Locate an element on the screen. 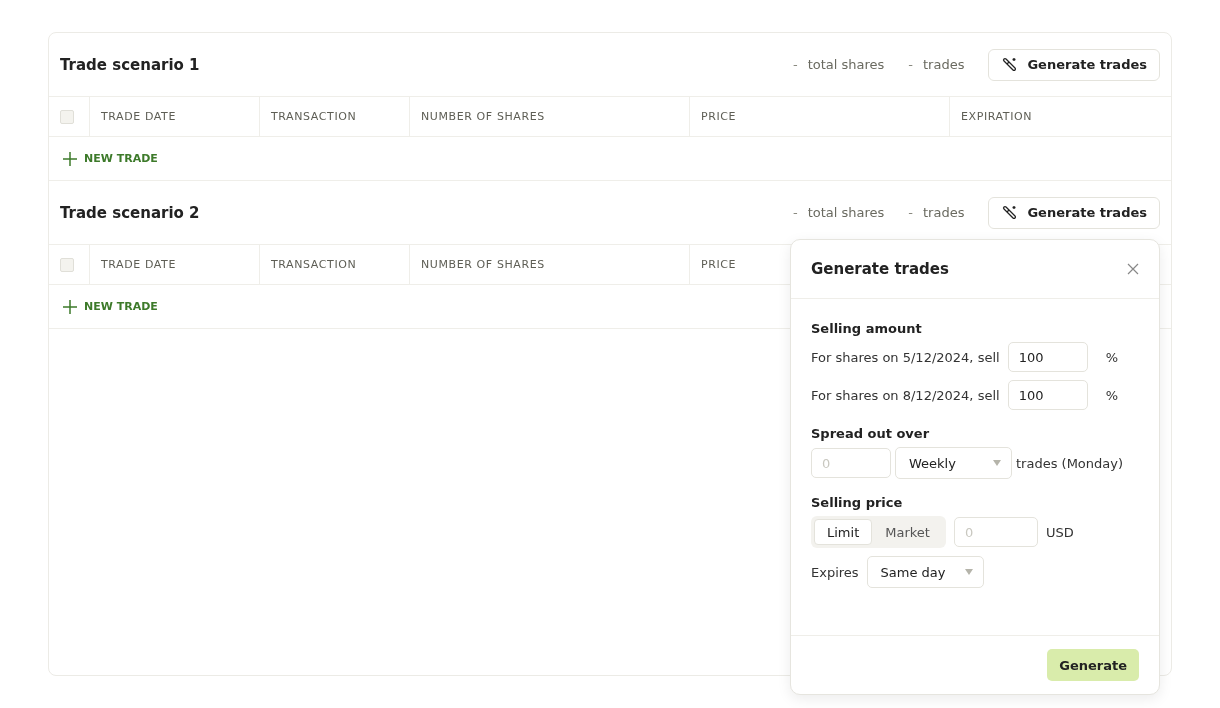 The height and width of the screenshot is (708, 1220). generate-button: Generate is located at coordinates (1093, 665).